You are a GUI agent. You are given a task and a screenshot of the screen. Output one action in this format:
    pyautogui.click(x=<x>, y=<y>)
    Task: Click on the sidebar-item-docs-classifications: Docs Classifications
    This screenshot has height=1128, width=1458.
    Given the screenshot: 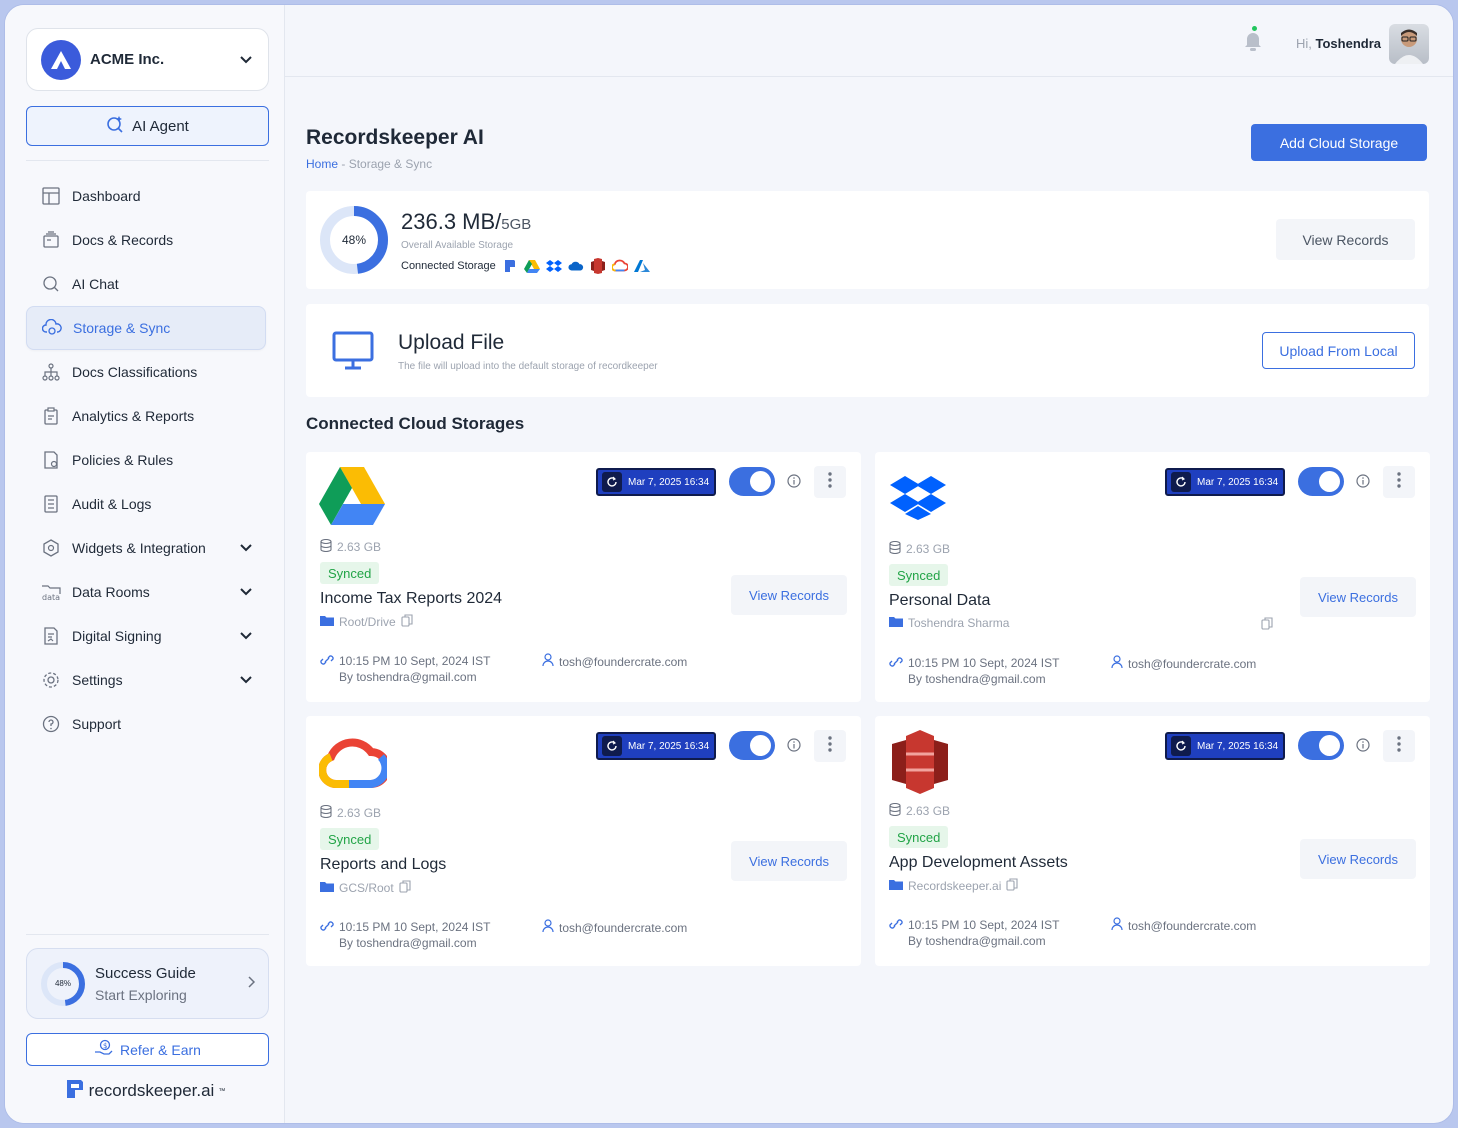 What is the action you would take?
    pyautogui.click(x=147, y=372)
    